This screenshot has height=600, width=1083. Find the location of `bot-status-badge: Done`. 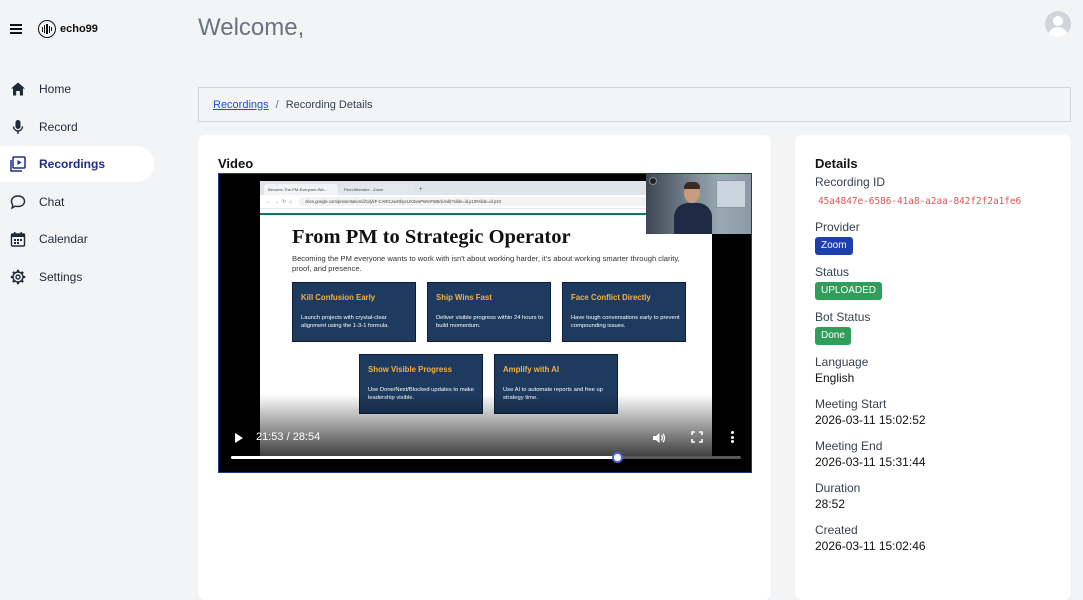

bot-status-badge: Done is located at coordinates (833, 336).